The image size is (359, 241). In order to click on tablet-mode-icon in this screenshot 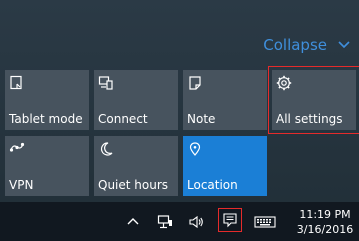, I will do `click(16, 82)`.